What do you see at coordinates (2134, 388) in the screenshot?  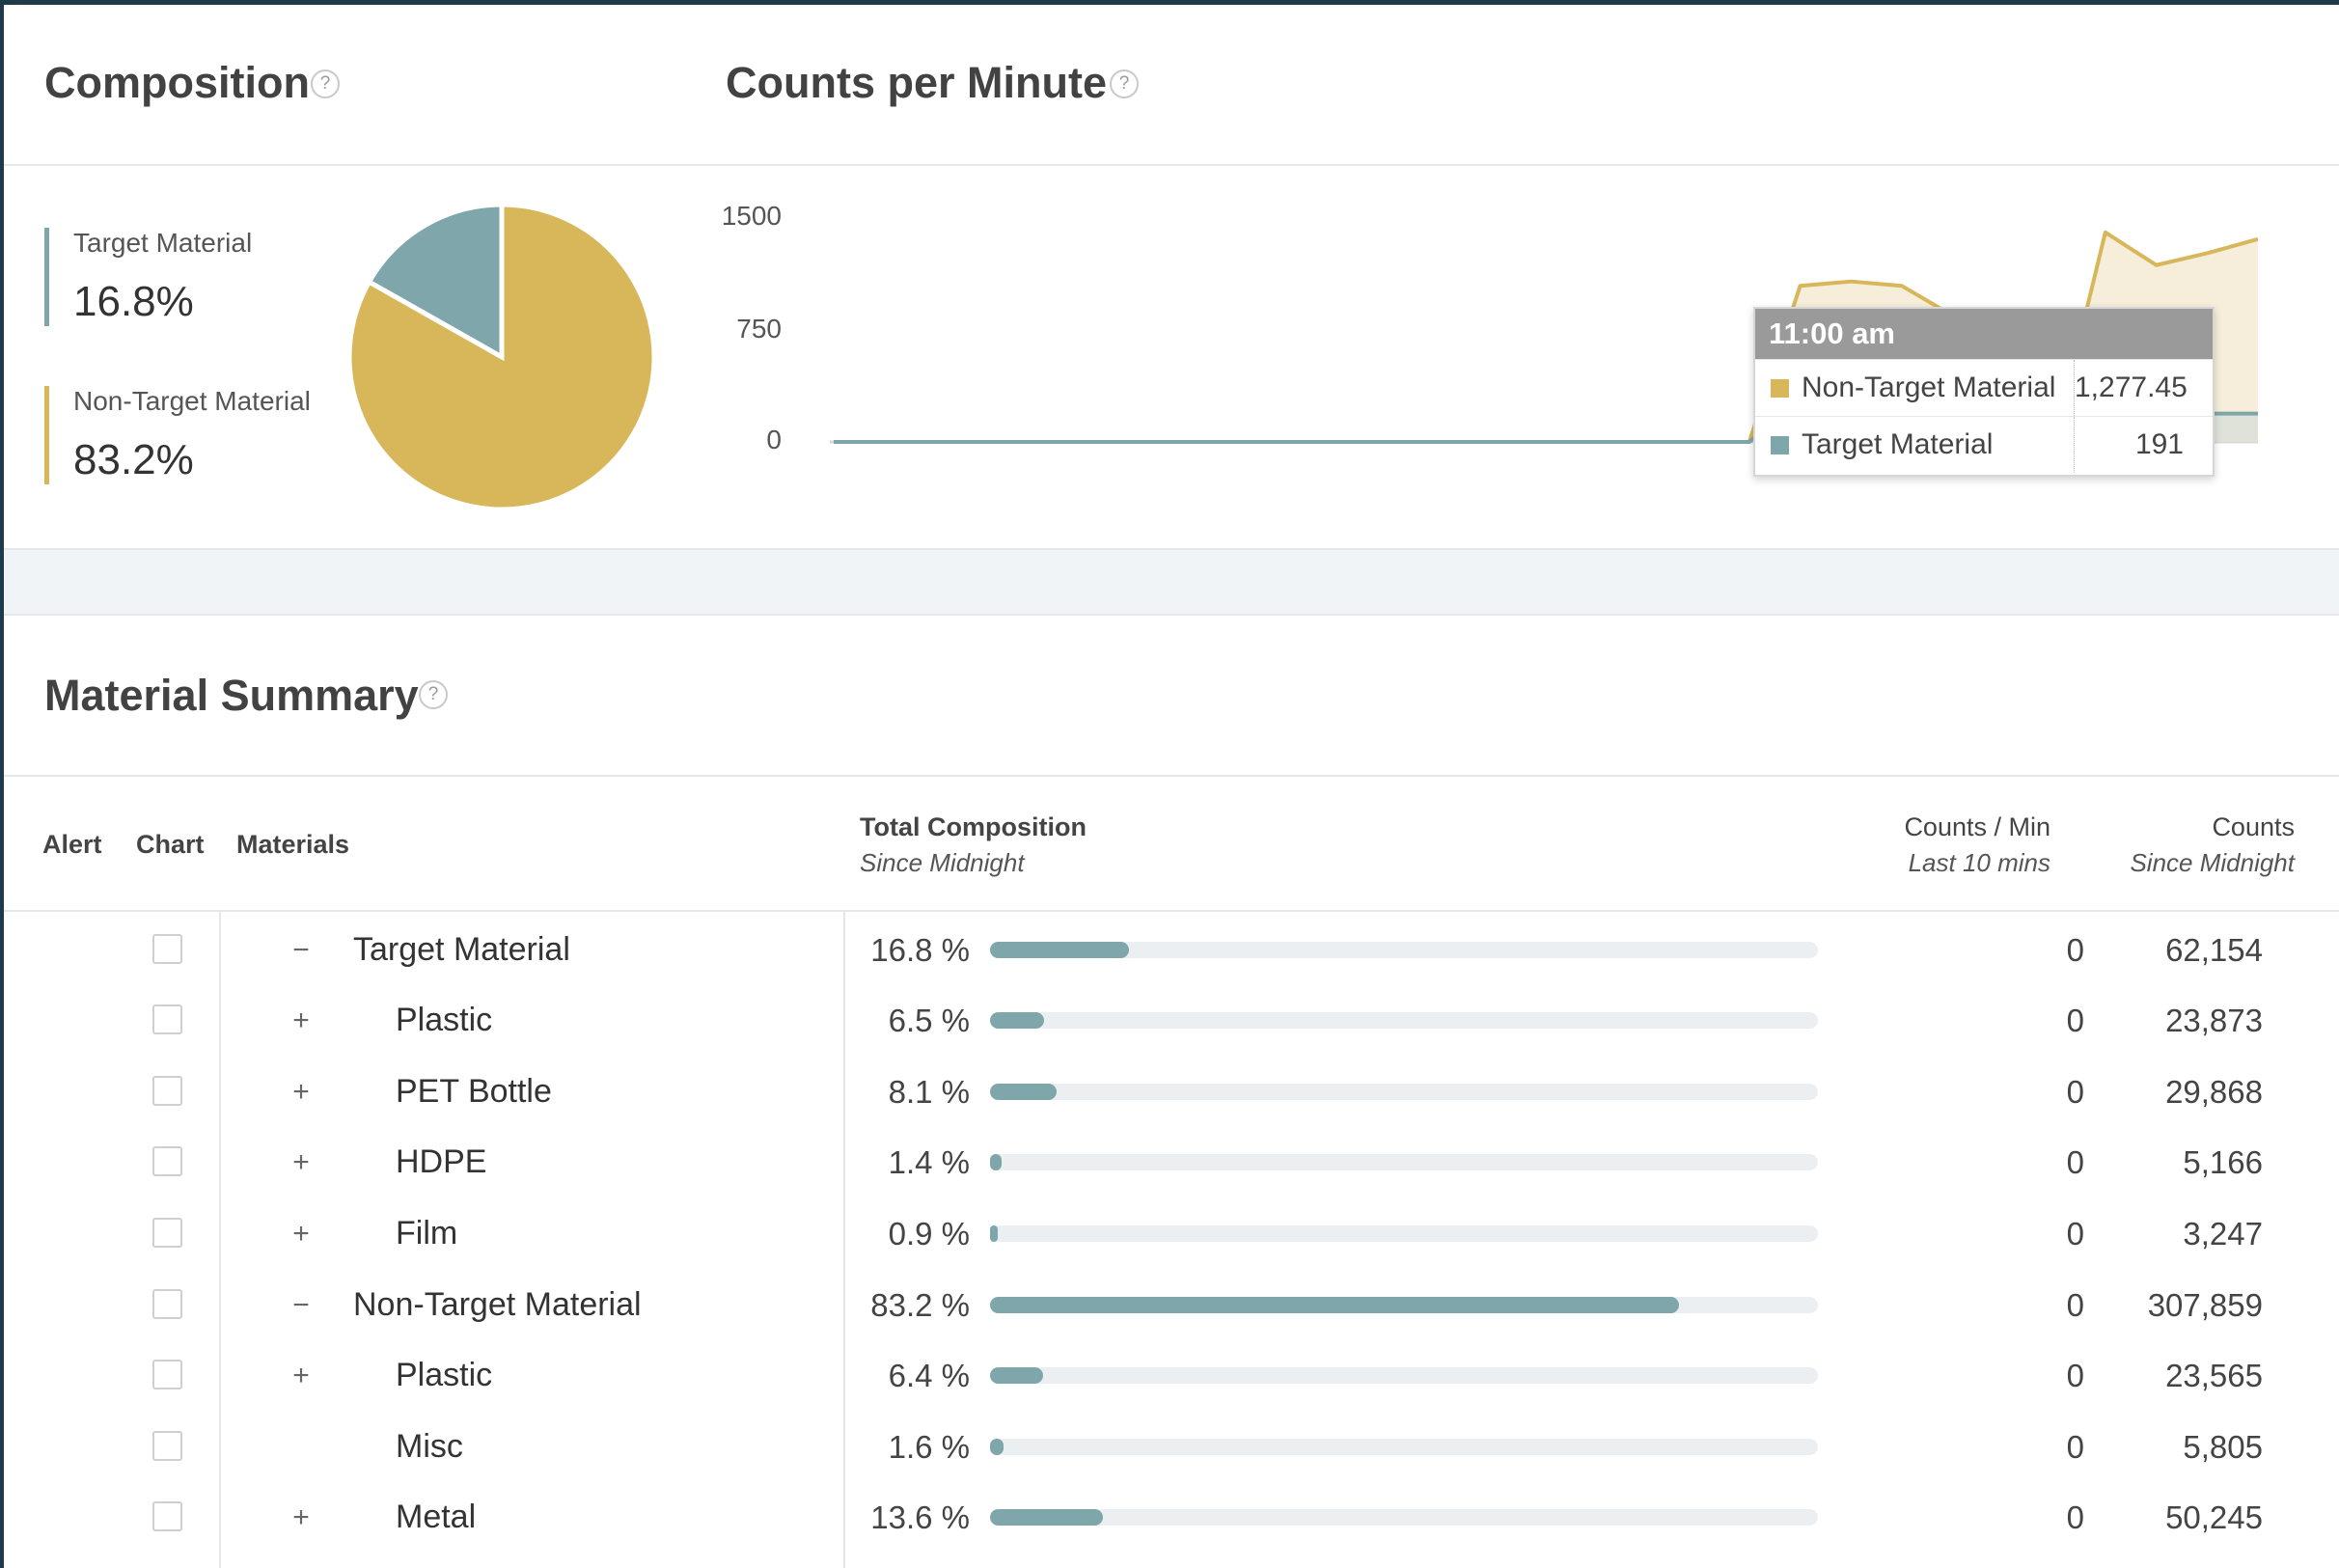 I see `tooltip-series-value: 1,277.45` at bounding box center [2134, 388].